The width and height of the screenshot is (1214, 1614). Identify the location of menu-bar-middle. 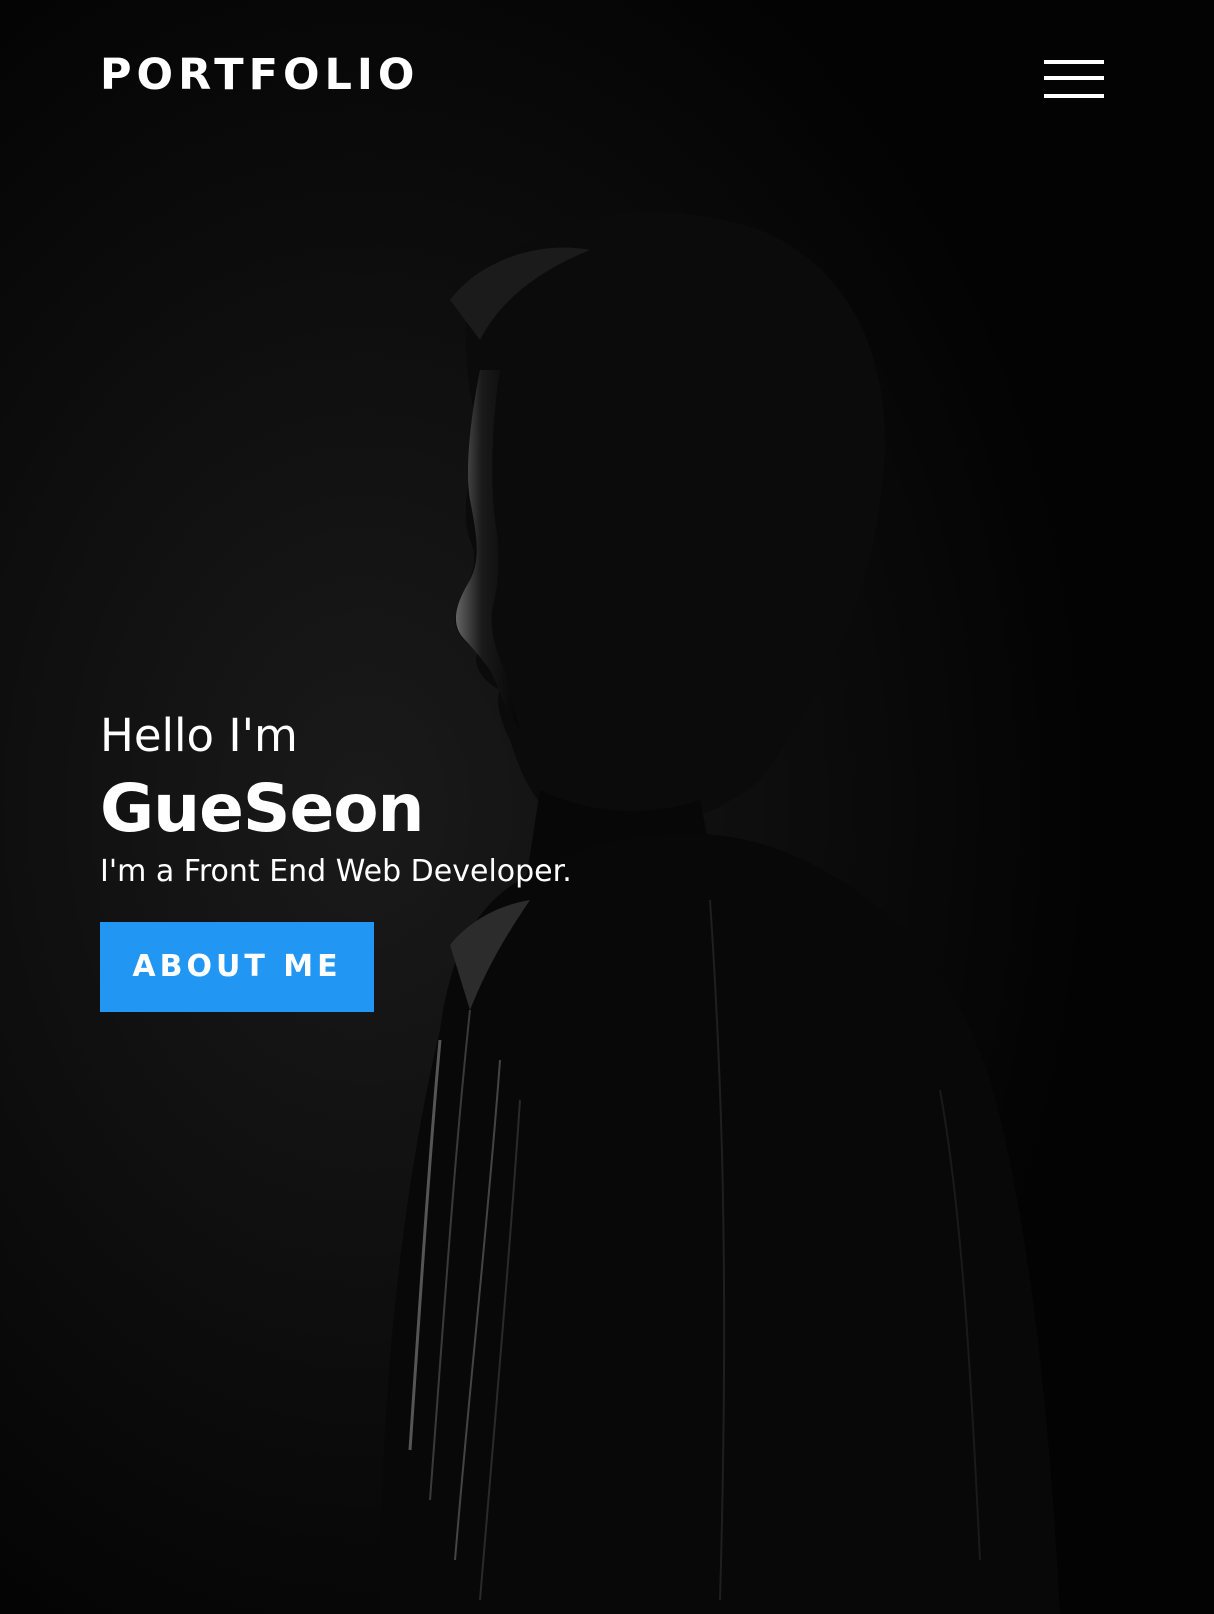
(1074, 78).